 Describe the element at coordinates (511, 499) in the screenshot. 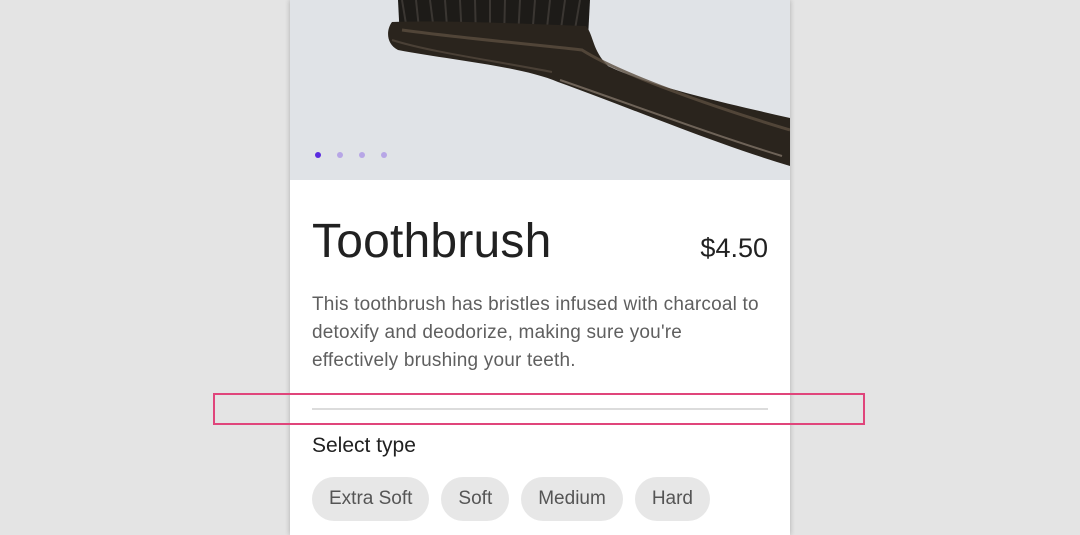

I see `type-chip-group: Extra Soft Soft Medium Hard` at that location.